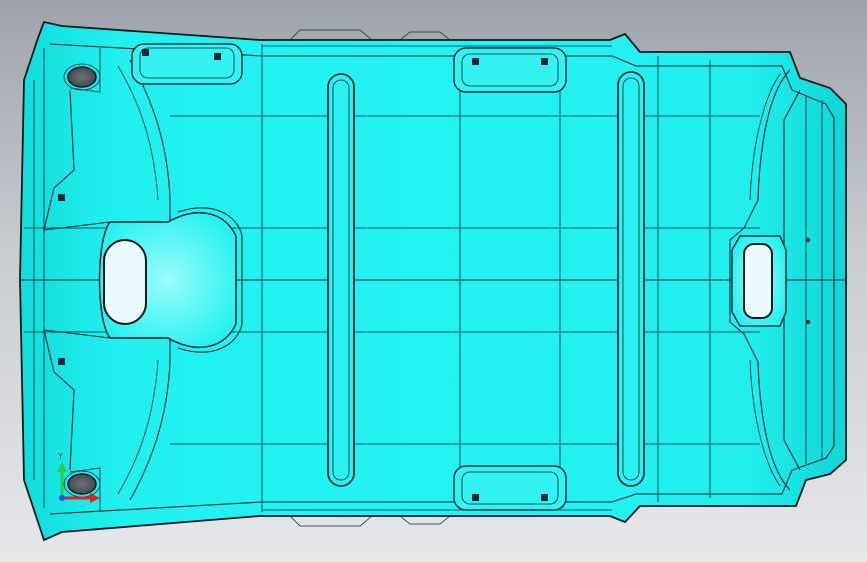  Describe the element at coordinates (341, 280) in the screenshot. I see `roof-rib-left` at that location.